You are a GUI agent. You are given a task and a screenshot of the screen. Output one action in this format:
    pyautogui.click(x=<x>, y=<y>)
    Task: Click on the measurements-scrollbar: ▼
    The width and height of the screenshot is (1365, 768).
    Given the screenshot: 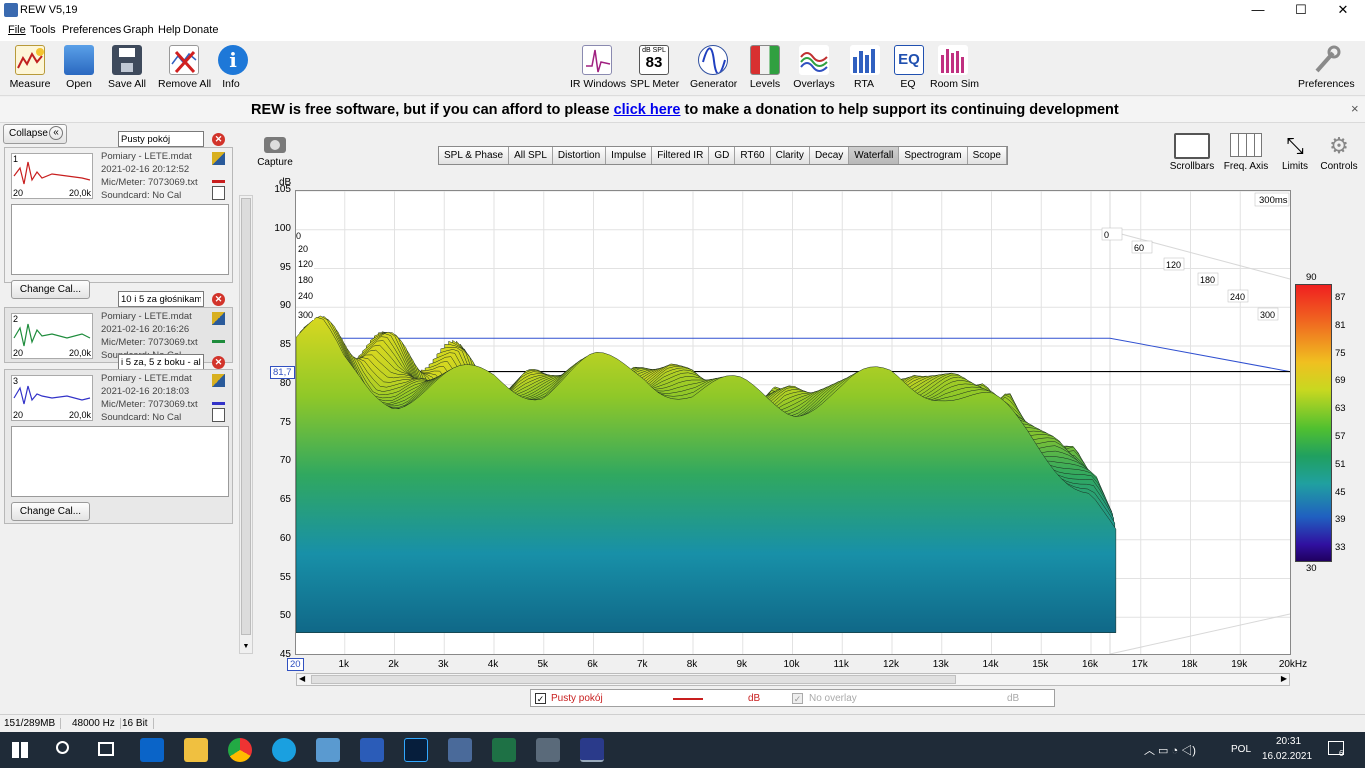 What is the action you would take?
    pyautogui.click(x=246, y=424)
    